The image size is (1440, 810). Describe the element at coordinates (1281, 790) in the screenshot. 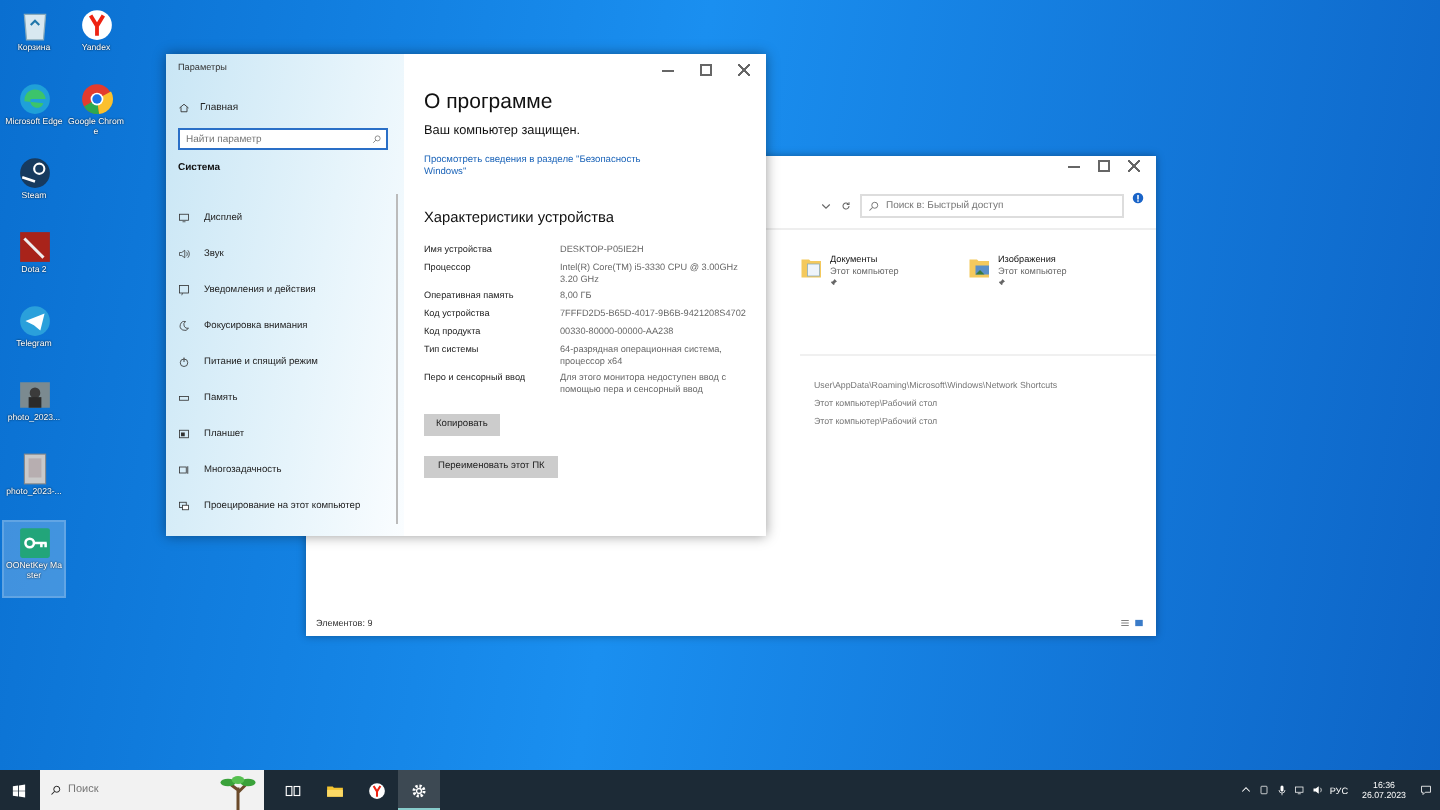

I see `microphone-icon` at that location.